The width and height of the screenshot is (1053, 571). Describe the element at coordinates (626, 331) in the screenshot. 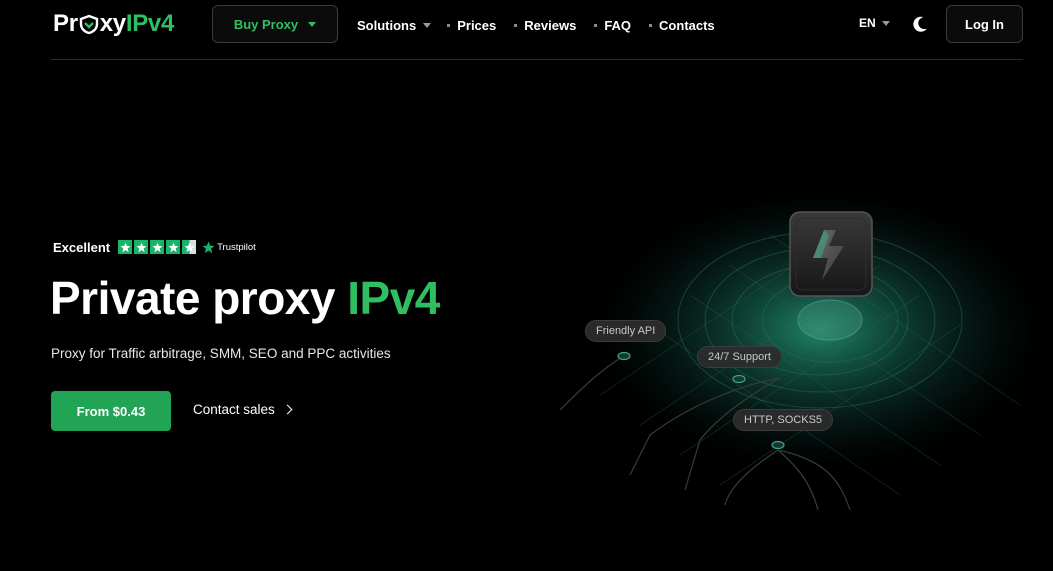

I see `feature-tag-api: Friendly API` at that location.